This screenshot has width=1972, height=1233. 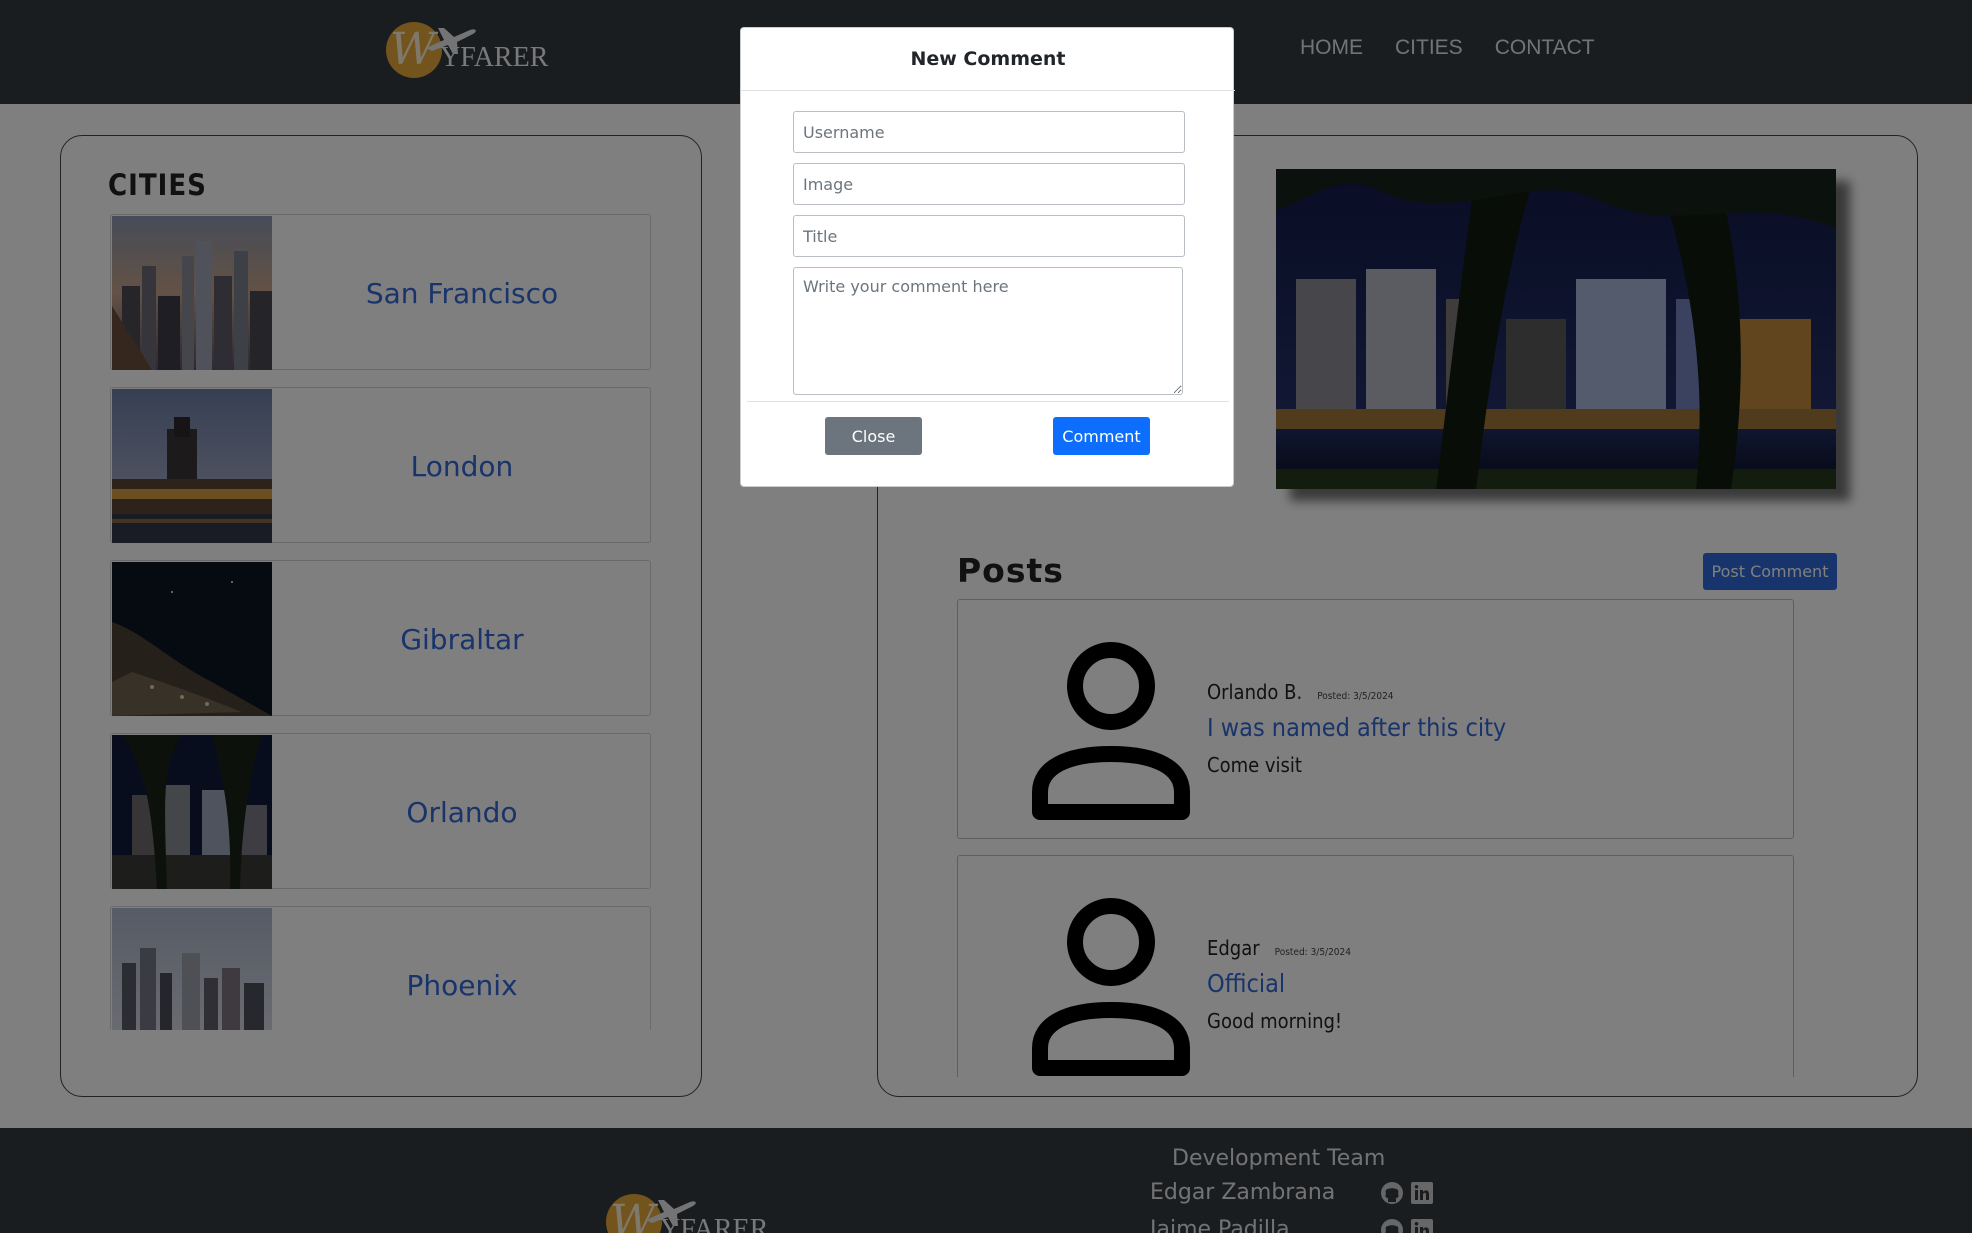 What do you see at coordinates (989, 132) in the screenshot?
I see `username-input` at bounding box center [989, 132].